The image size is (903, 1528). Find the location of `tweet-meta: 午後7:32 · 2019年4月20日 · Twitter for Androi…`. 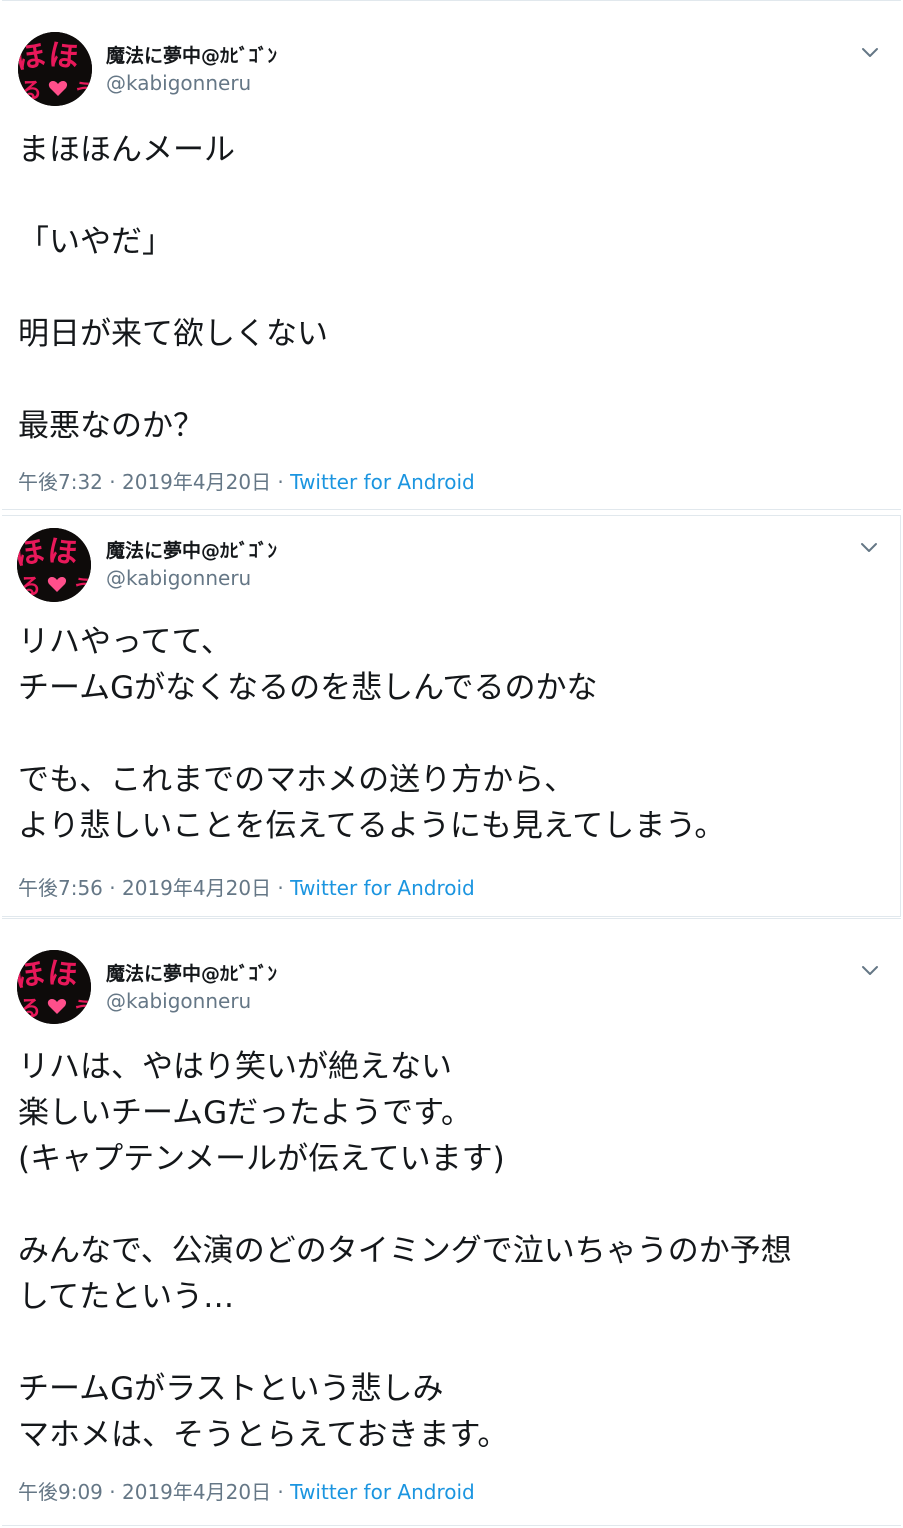

tweet-meta: 午後7:32 · 2019年4月20日 · Twitter for Androi… is located at coordinates (246, 480).